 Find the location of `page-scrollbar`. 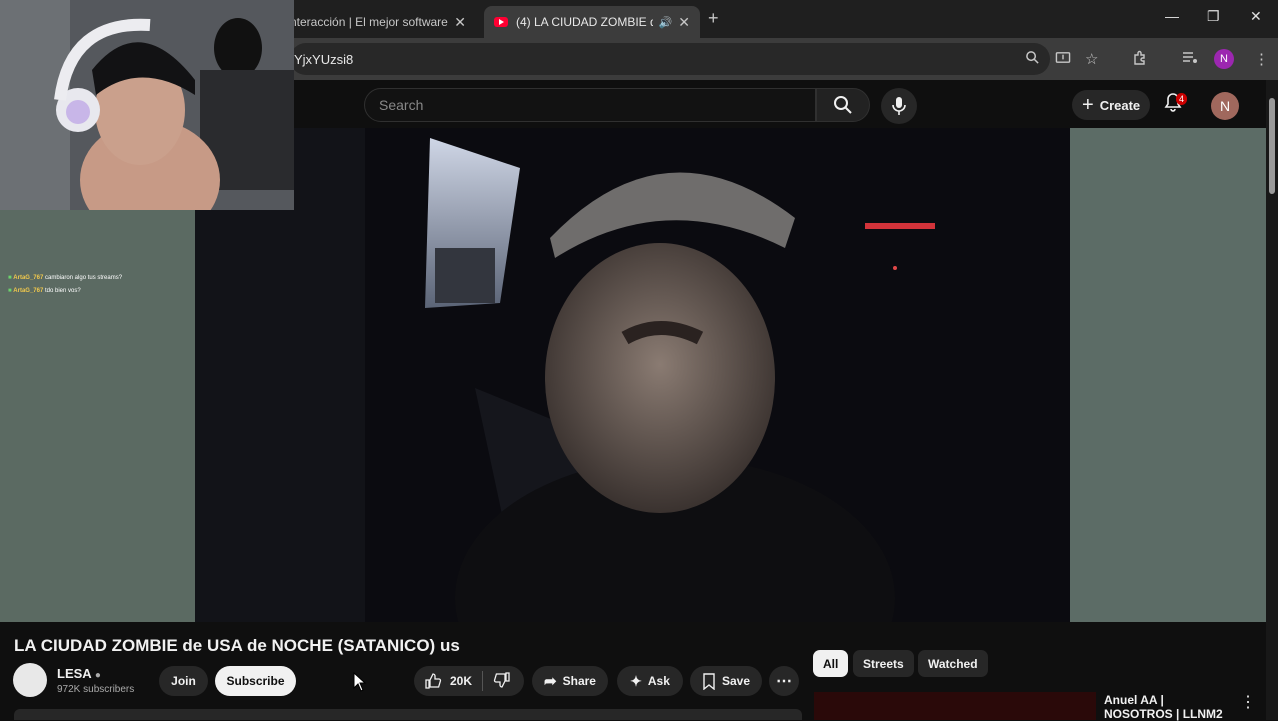

page-scrollbar is located at coordinates (1272, 400).